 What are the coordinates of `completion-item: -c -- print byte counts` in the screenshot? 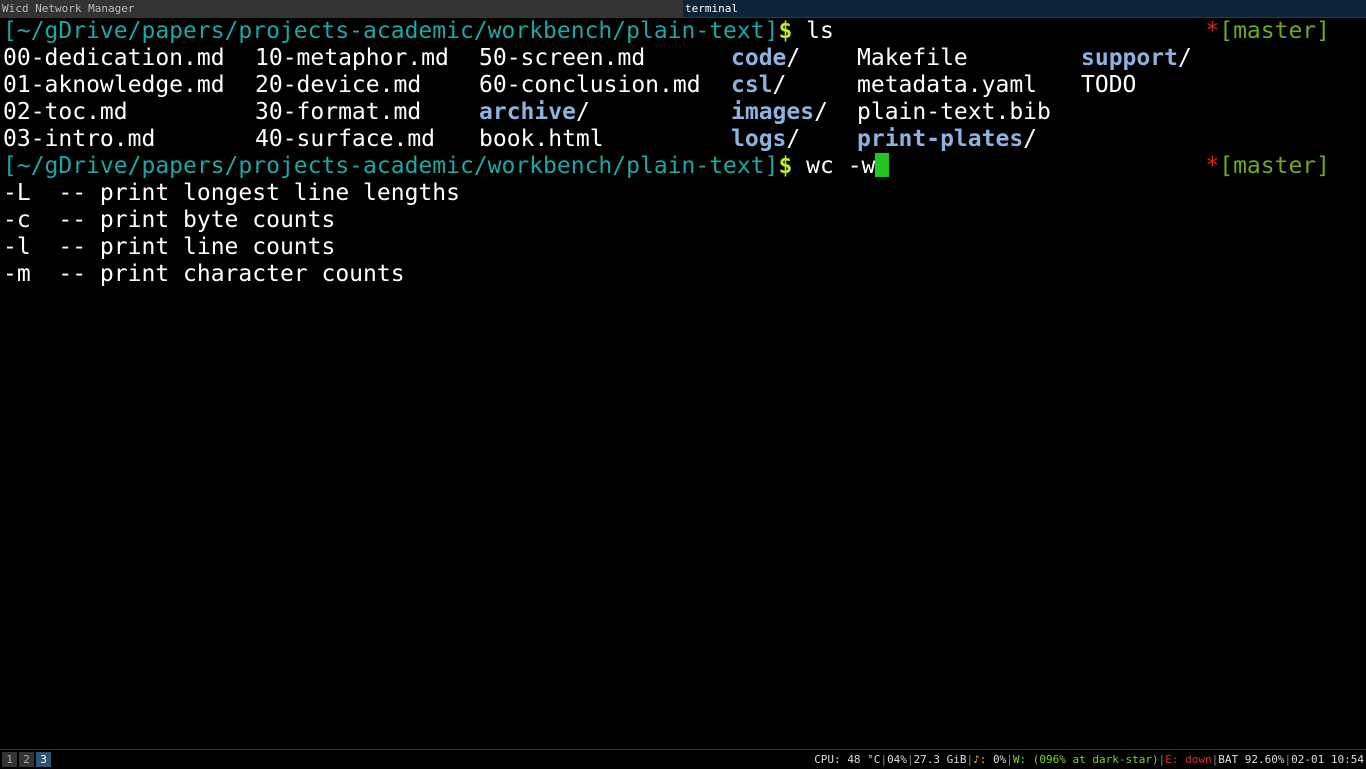 It's located at (169, 220).